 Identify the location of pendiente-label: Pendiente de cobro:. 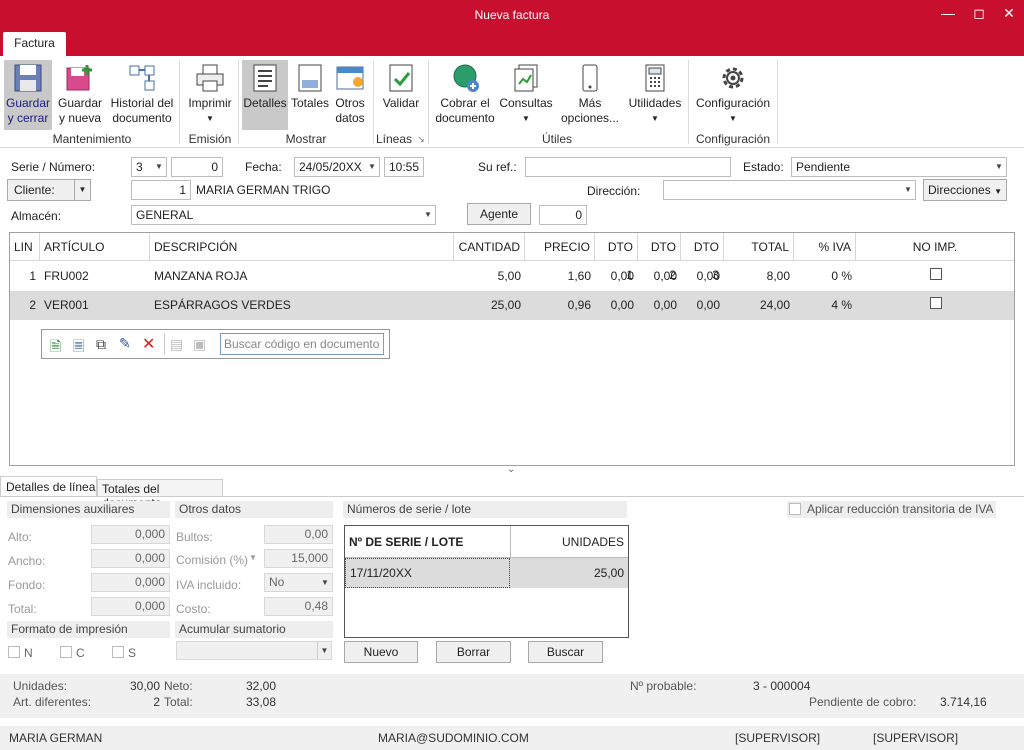
(863, 702).